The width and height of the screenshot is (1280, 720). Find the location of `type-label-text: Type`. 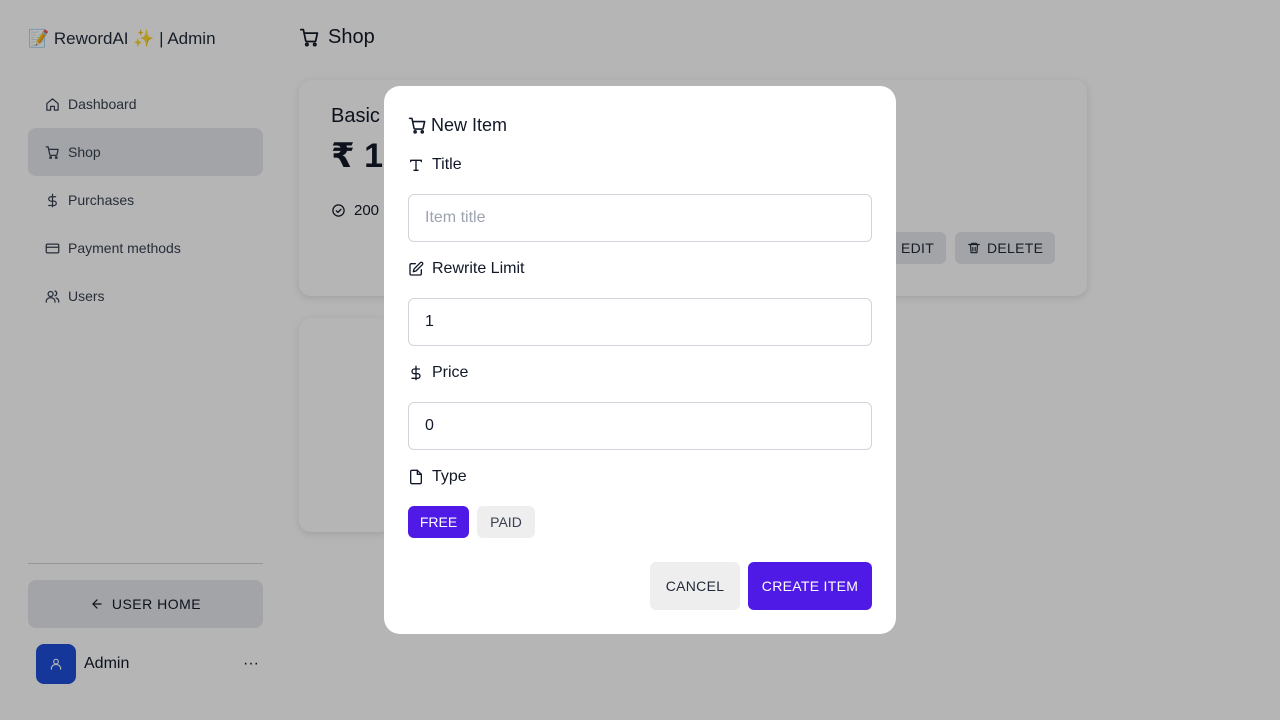

type-label-text: Type is located at coordinates (449, 476).